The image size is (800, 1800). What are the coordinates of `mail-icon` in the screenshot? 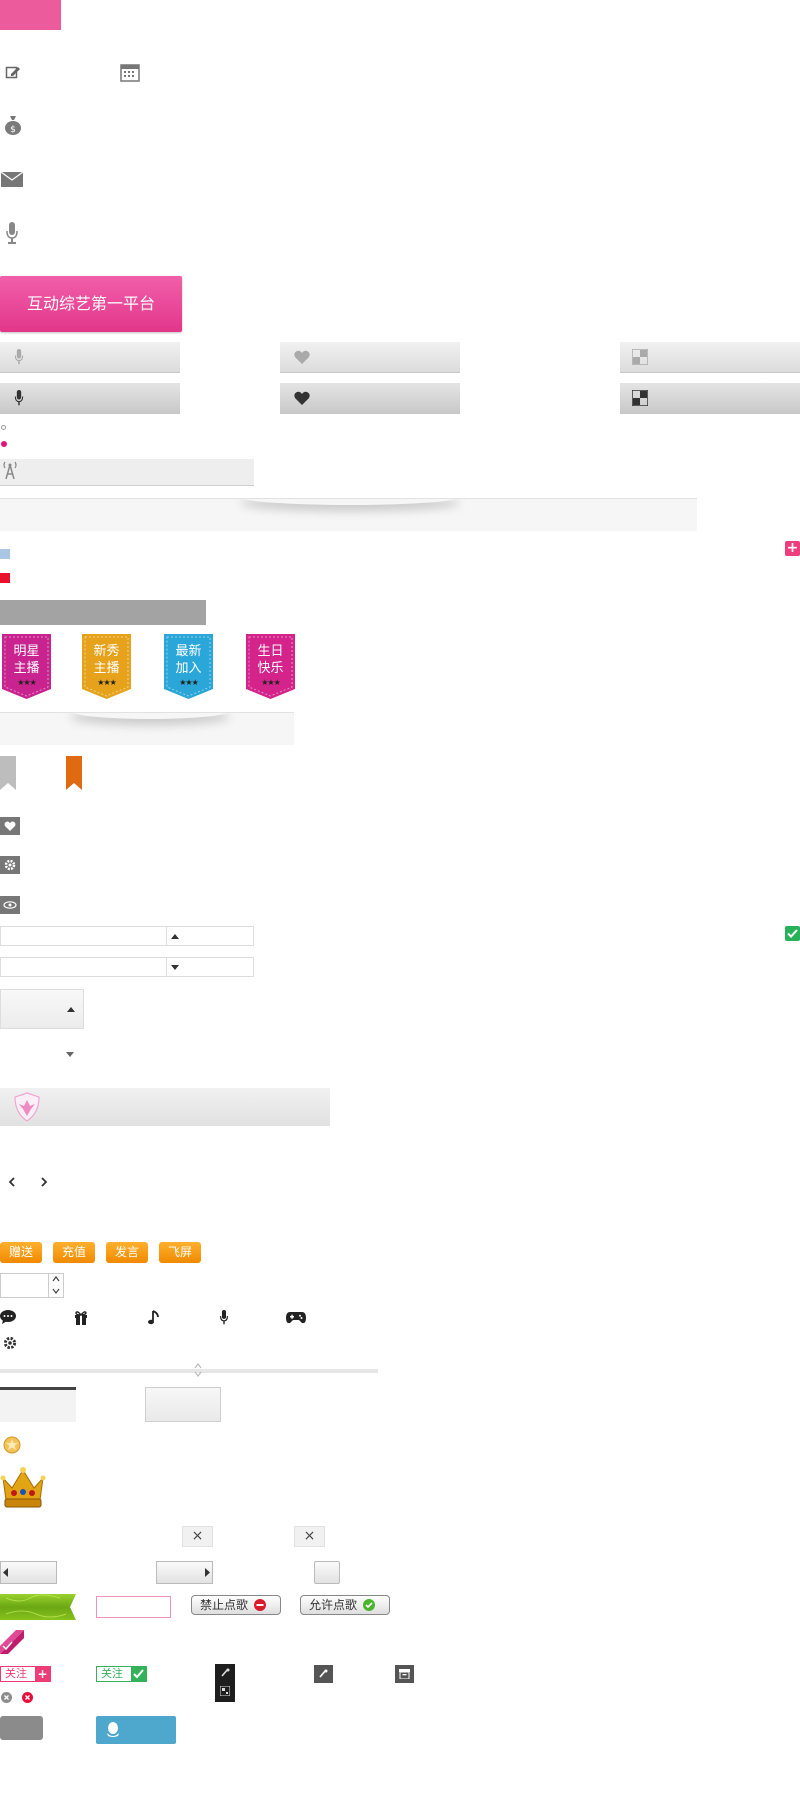 It's located at (12, 179).